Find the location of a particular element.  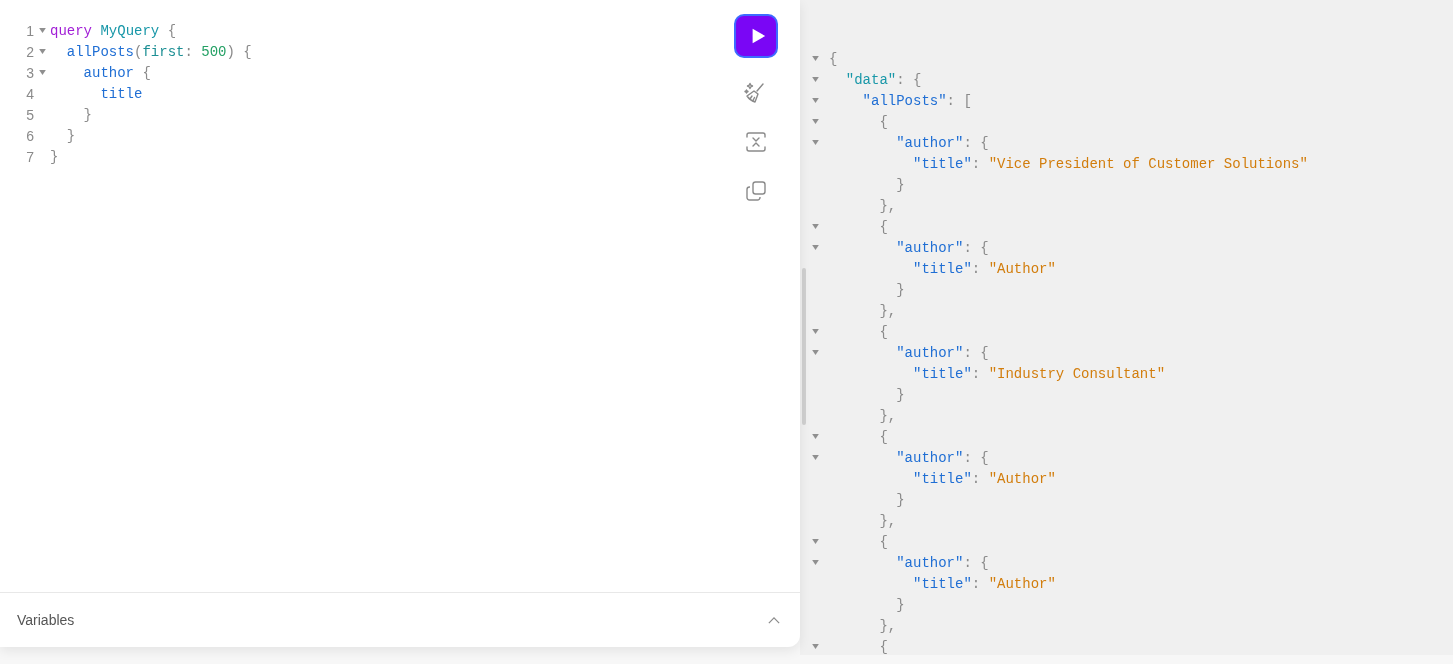

line-number: 5 is located at coordinates (29, 114).